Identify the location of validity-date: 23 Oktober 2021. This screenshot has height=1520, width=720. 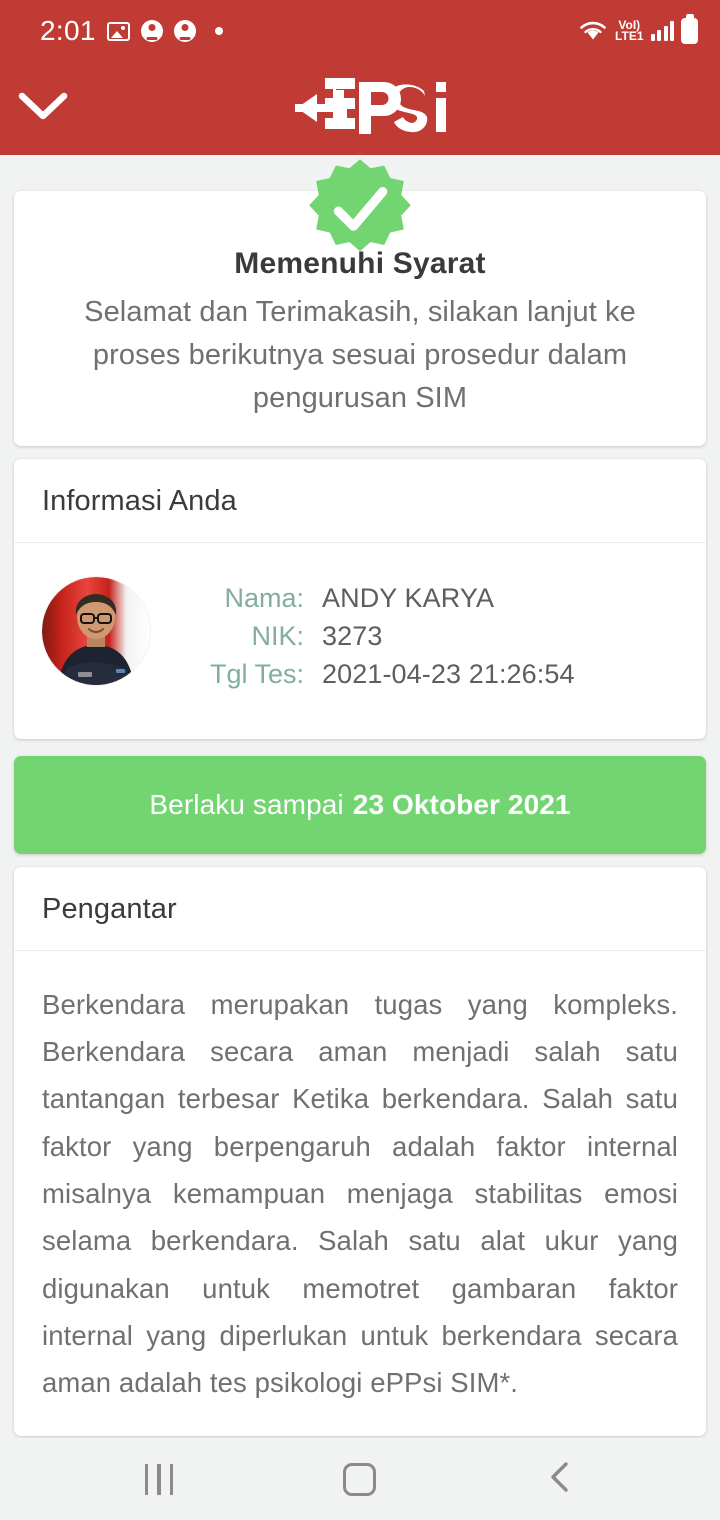
(461, 804).